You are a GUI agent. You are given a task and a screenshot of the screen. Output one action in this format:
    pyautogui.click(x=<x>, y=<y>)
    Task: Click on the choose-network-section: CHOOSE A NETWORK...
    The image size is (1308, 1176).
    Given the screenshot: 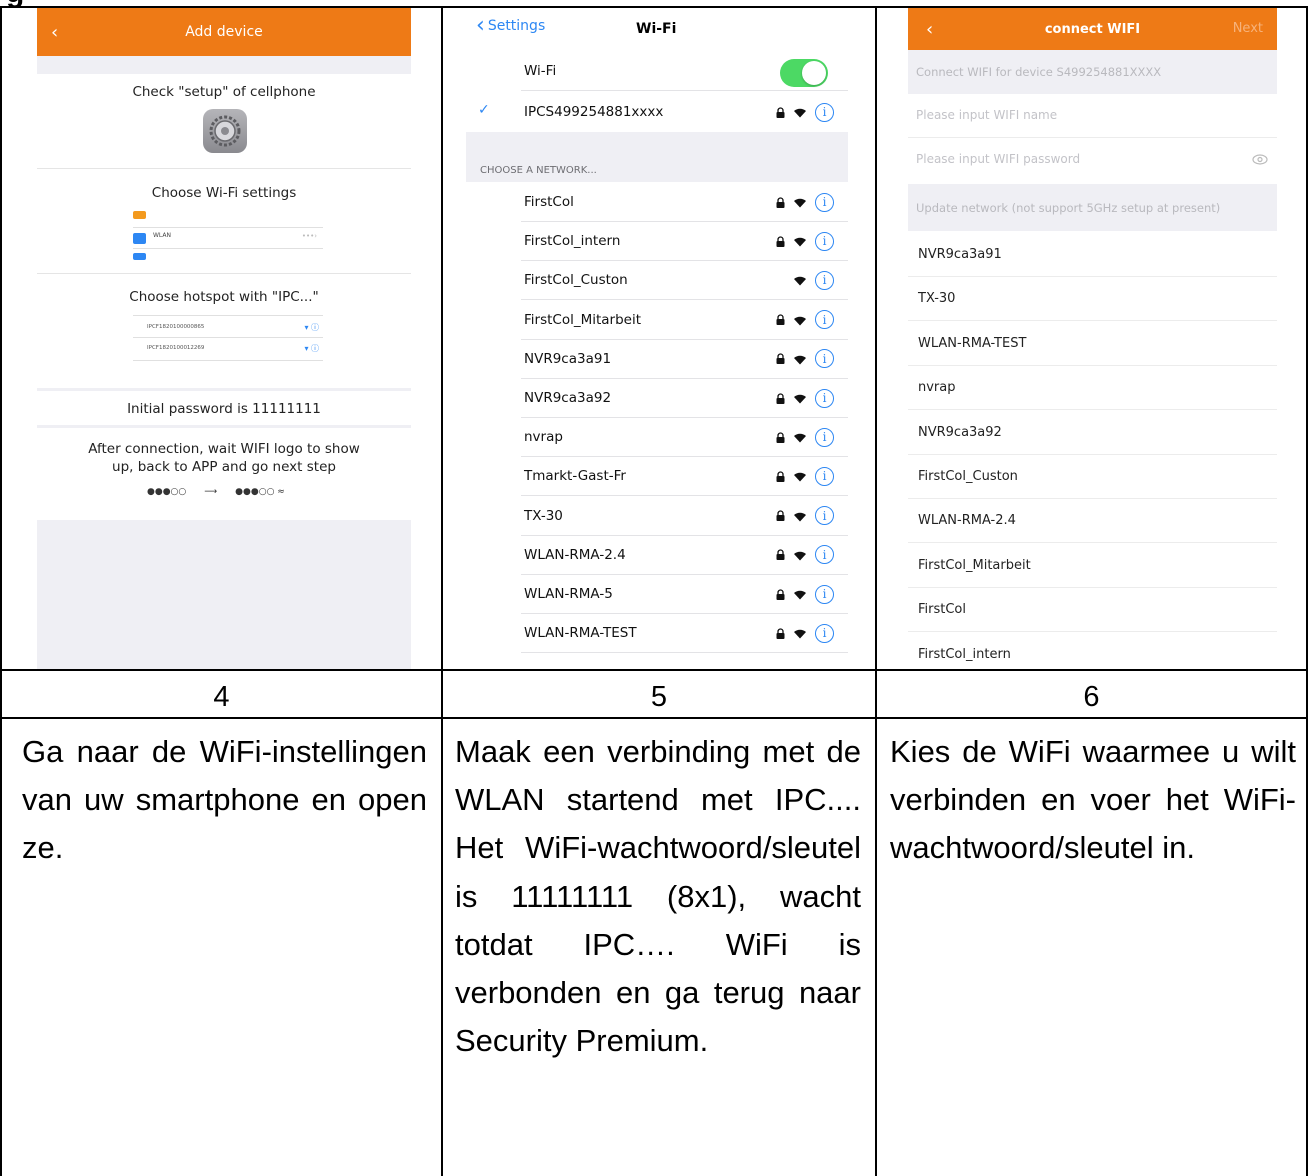 What is the action you would take?
    pyautogui.click(x=657, y=157)
    